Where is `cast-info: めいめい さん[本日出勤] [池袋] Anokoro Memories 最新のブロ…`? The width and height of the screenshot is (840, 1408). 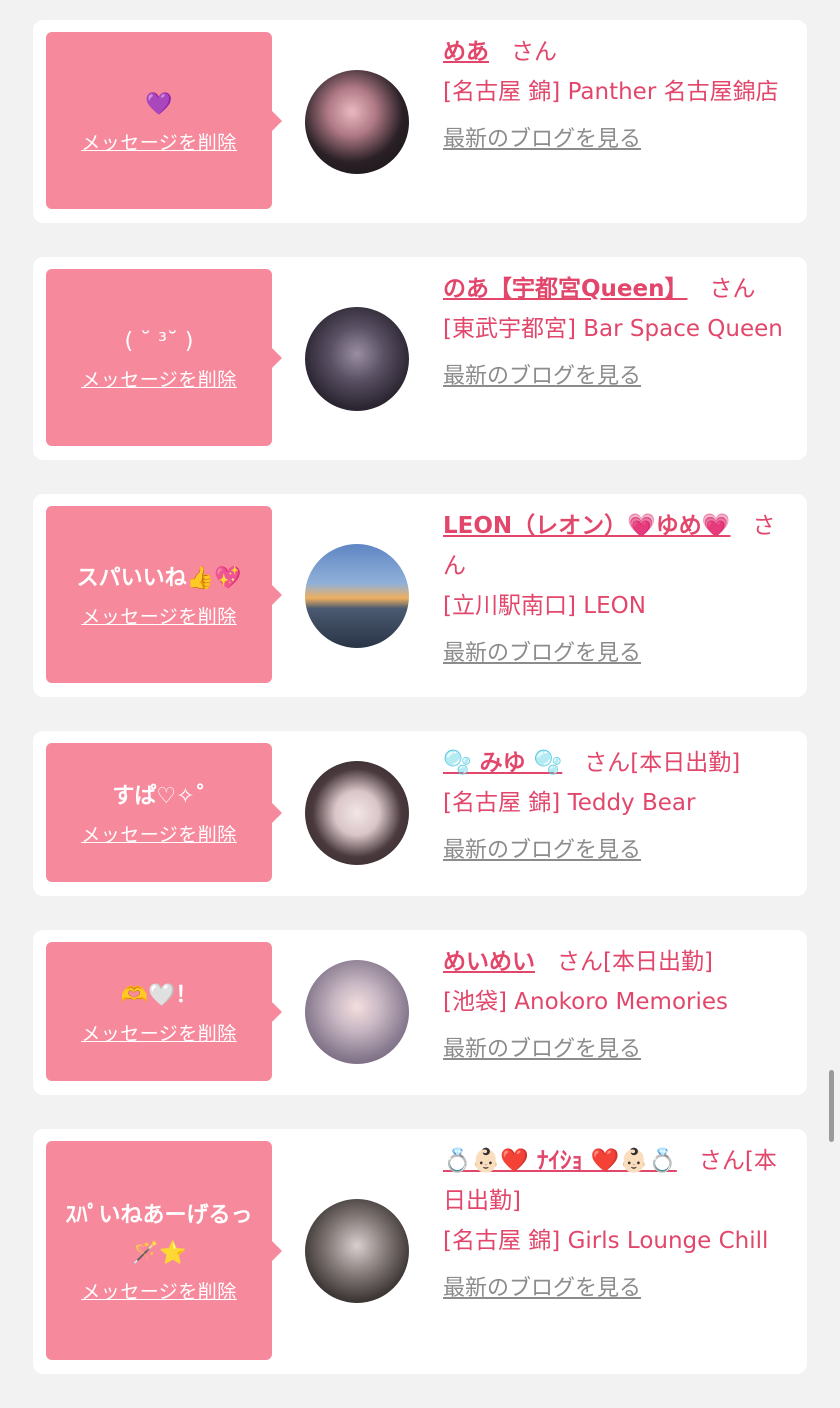 cast-info: めいめい さん[本日出勤] [池袋] Anokoro Memories 最新のブロ… is located at coordinates (618, 1006).